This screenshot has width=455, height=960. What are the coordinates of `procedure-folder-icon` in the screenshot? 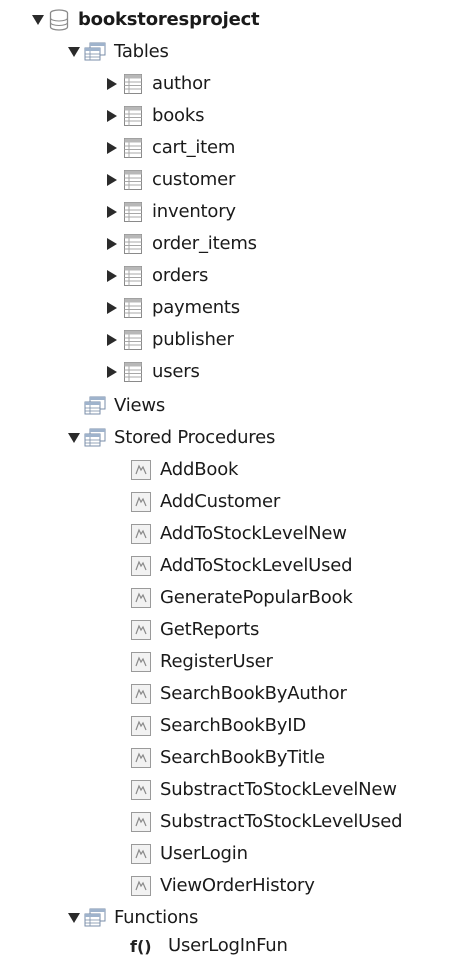 It's located at (95, 438).